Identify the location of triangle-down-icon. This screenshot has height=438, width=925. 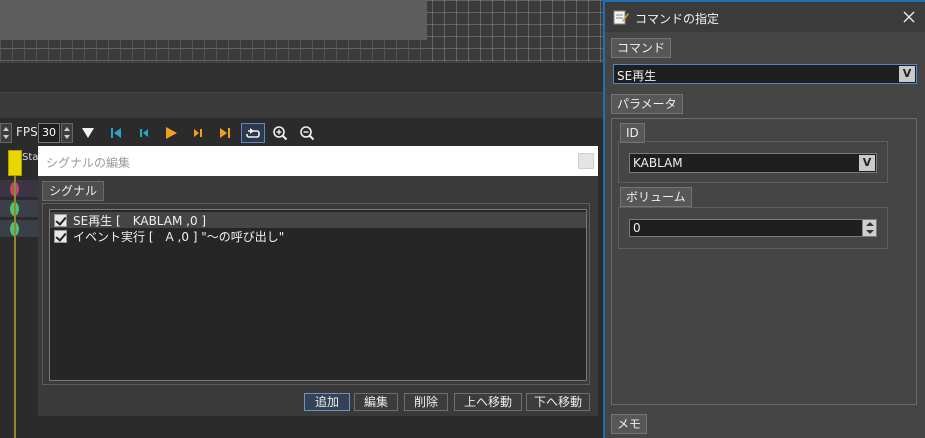
(88, 133).